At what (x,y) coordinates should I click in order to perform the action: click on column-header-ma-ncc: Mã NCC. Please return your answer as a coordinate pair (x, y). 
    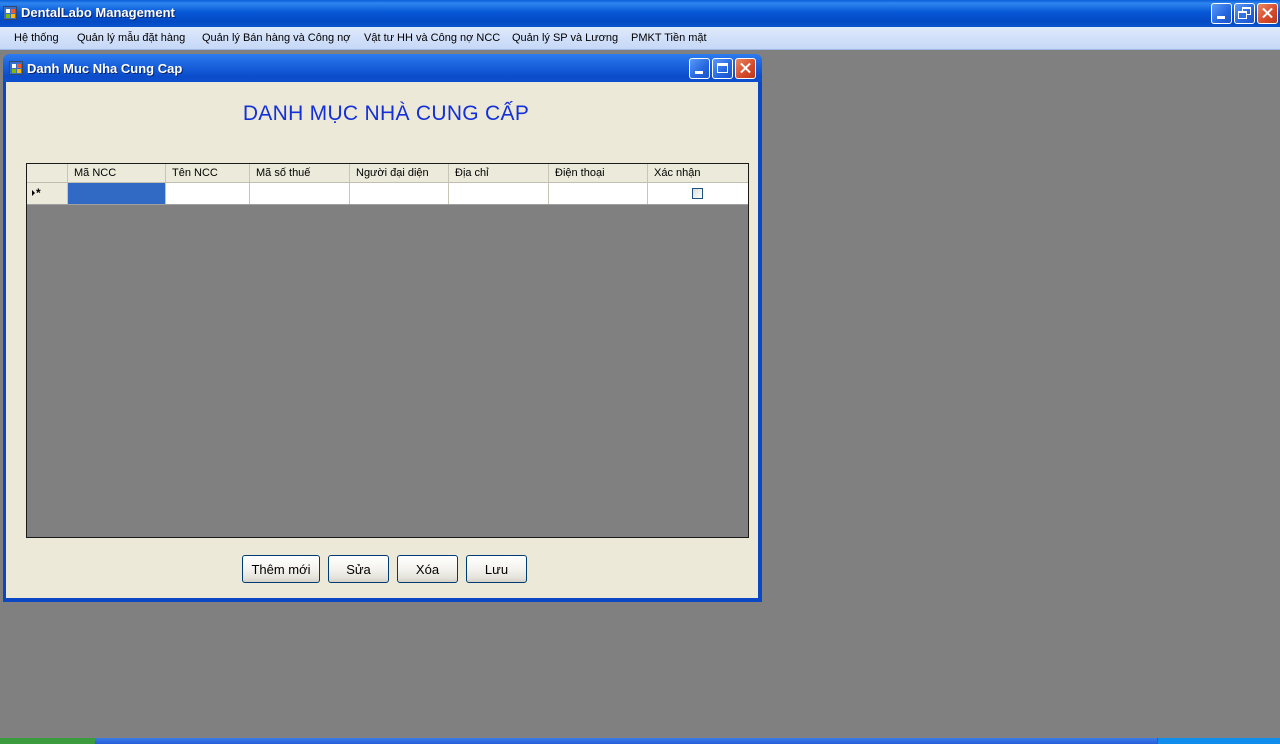
    Looking at the image, I should click on (117, 173).